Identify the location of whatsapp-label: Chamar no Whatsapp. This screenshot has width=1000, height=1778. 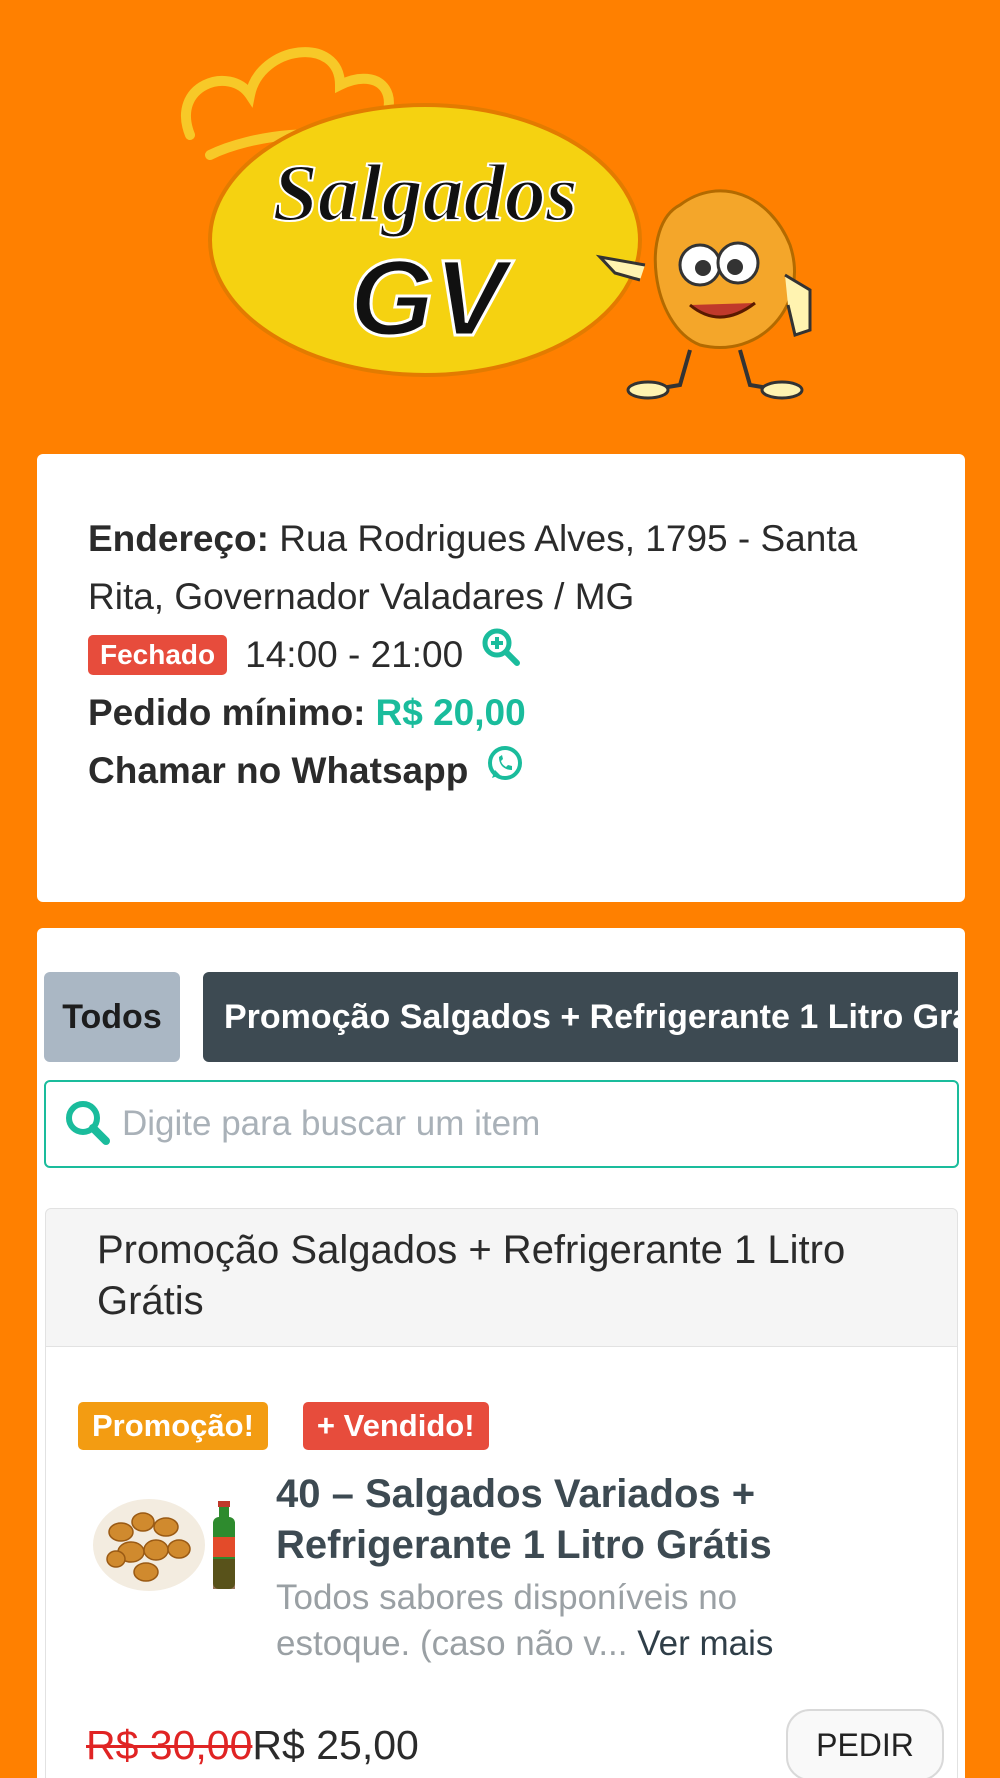
(278, 771).